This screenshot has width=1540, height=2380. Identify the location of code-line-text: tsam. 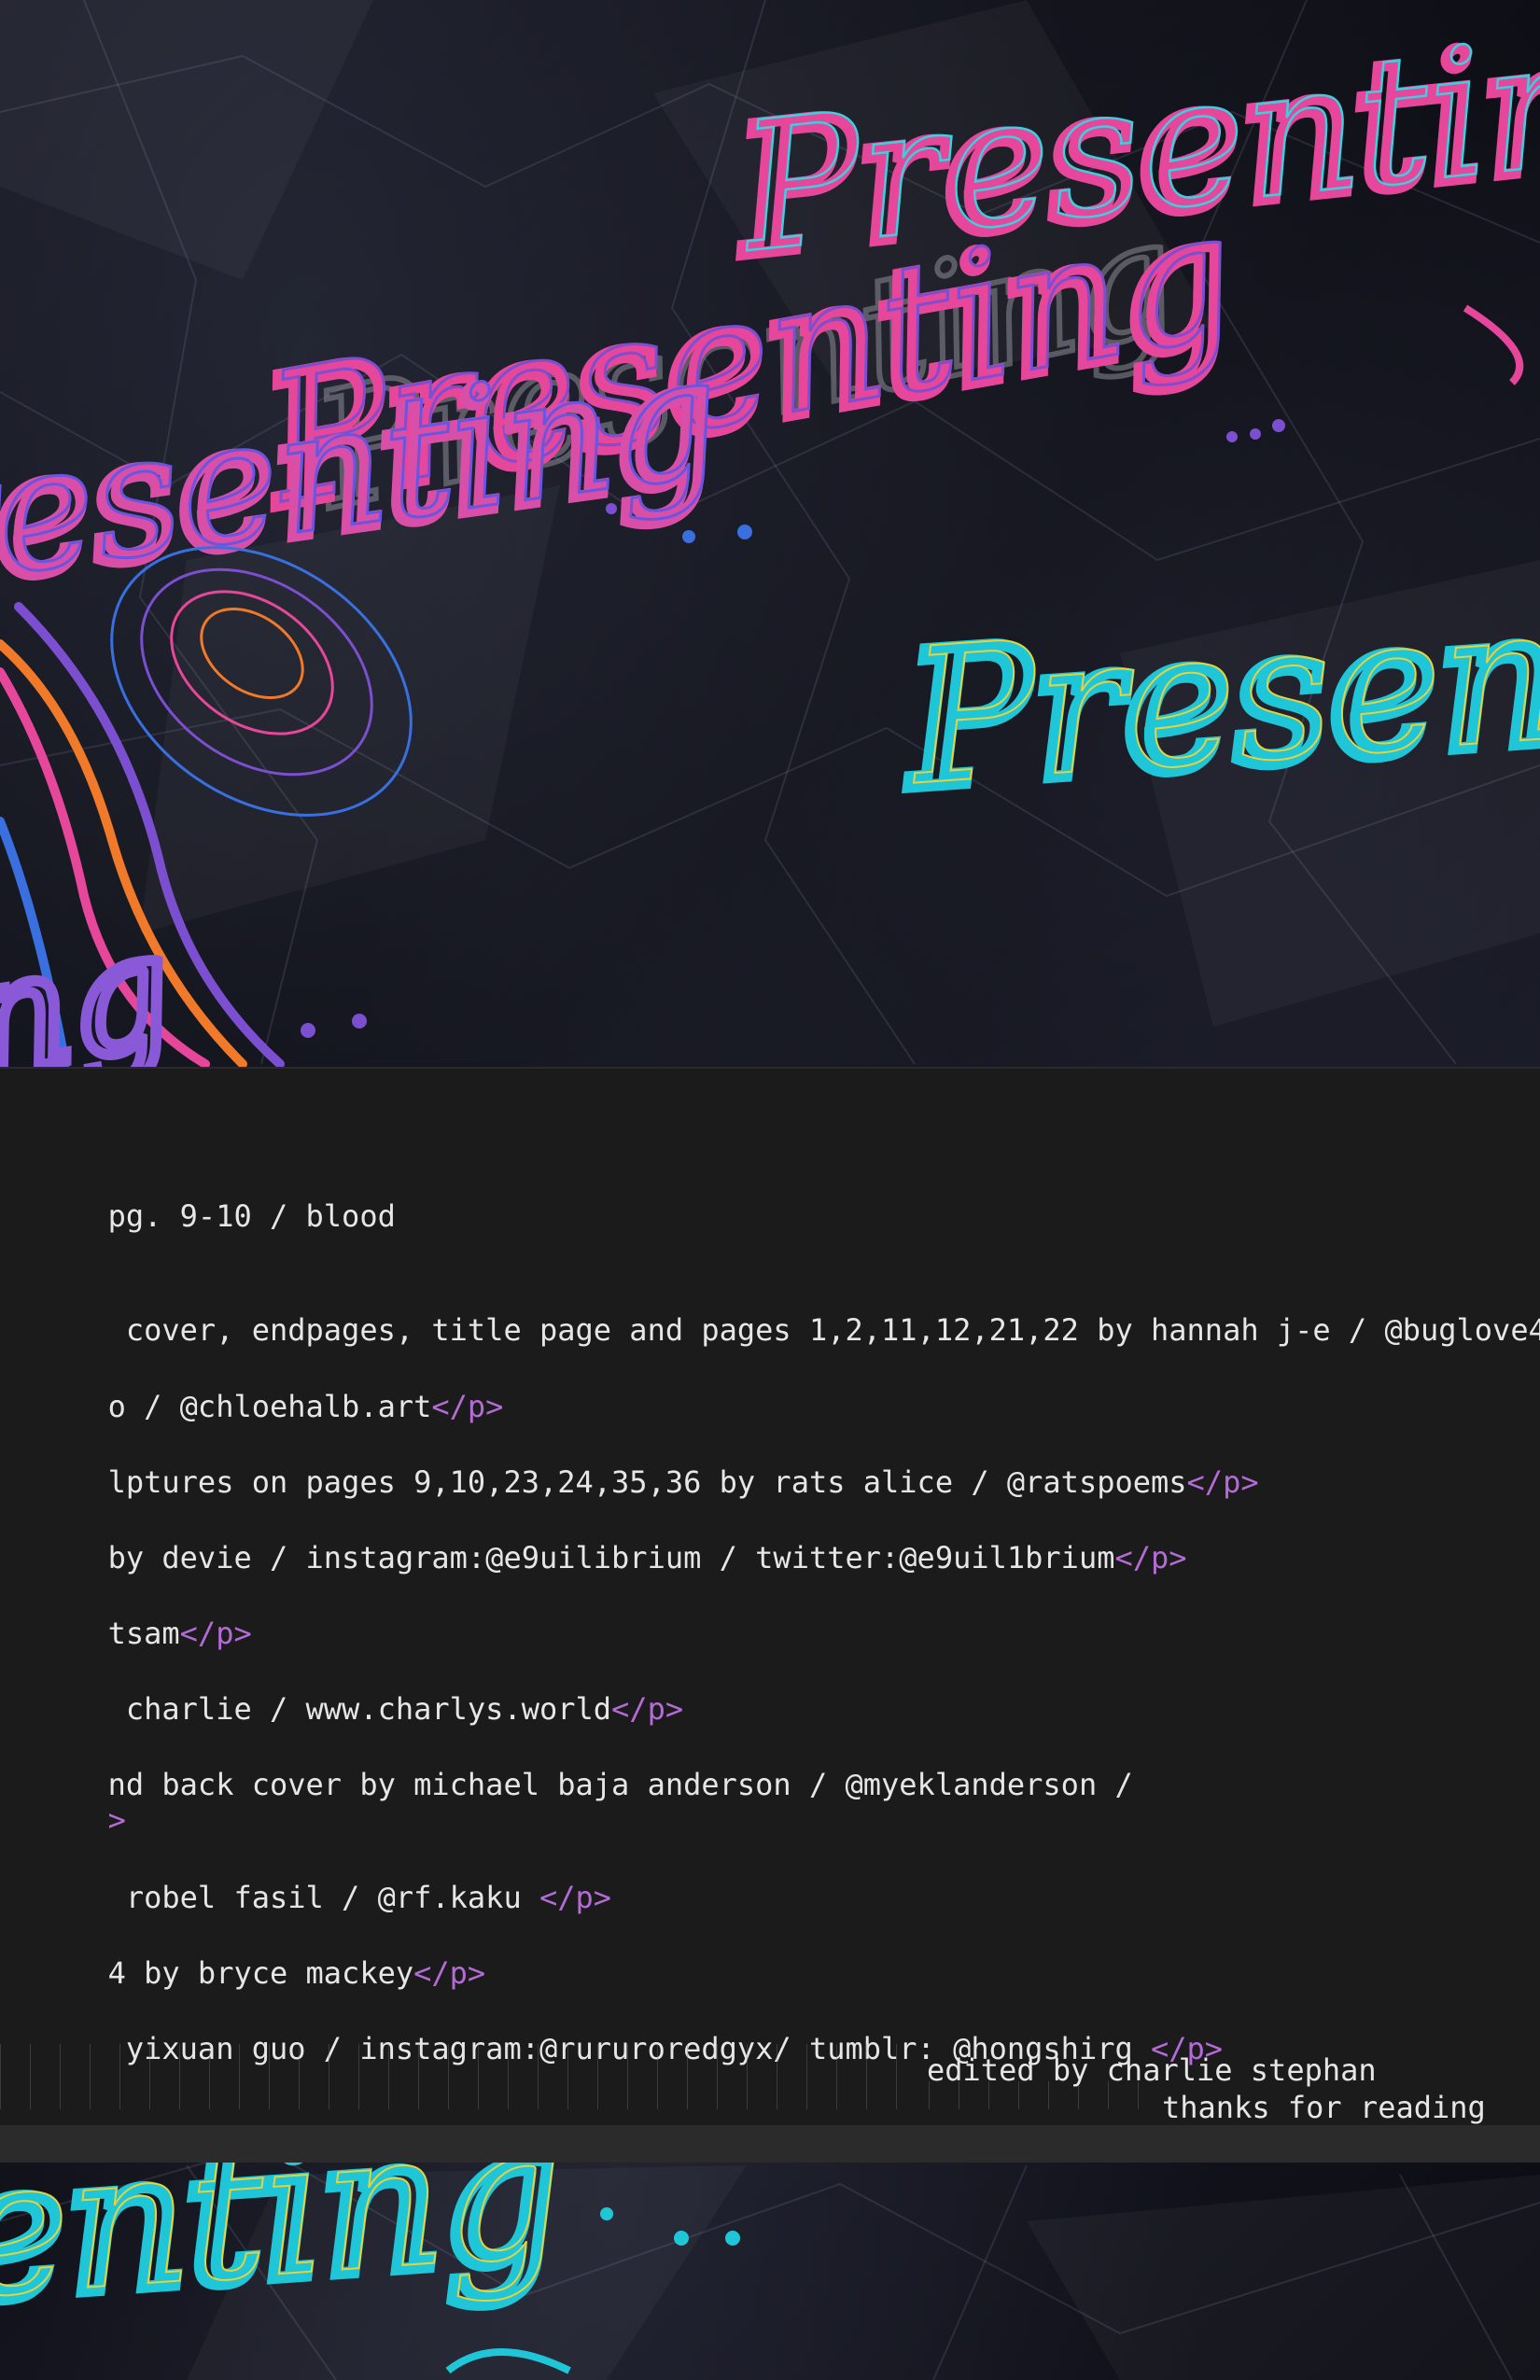
(143, 1633).